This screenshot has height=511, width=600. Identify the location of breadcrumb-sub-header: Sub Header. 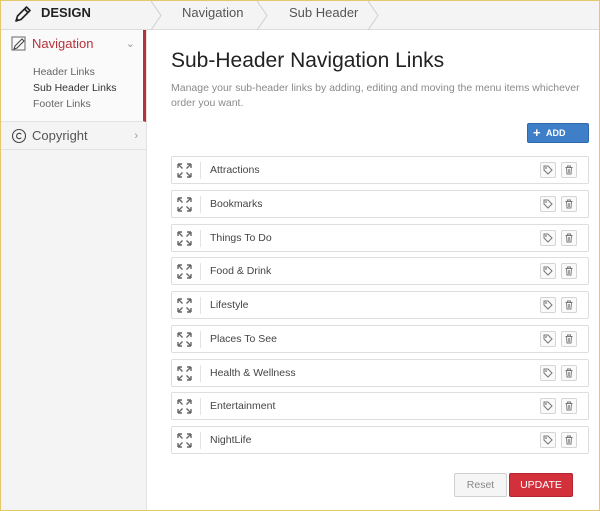
(323, 15).